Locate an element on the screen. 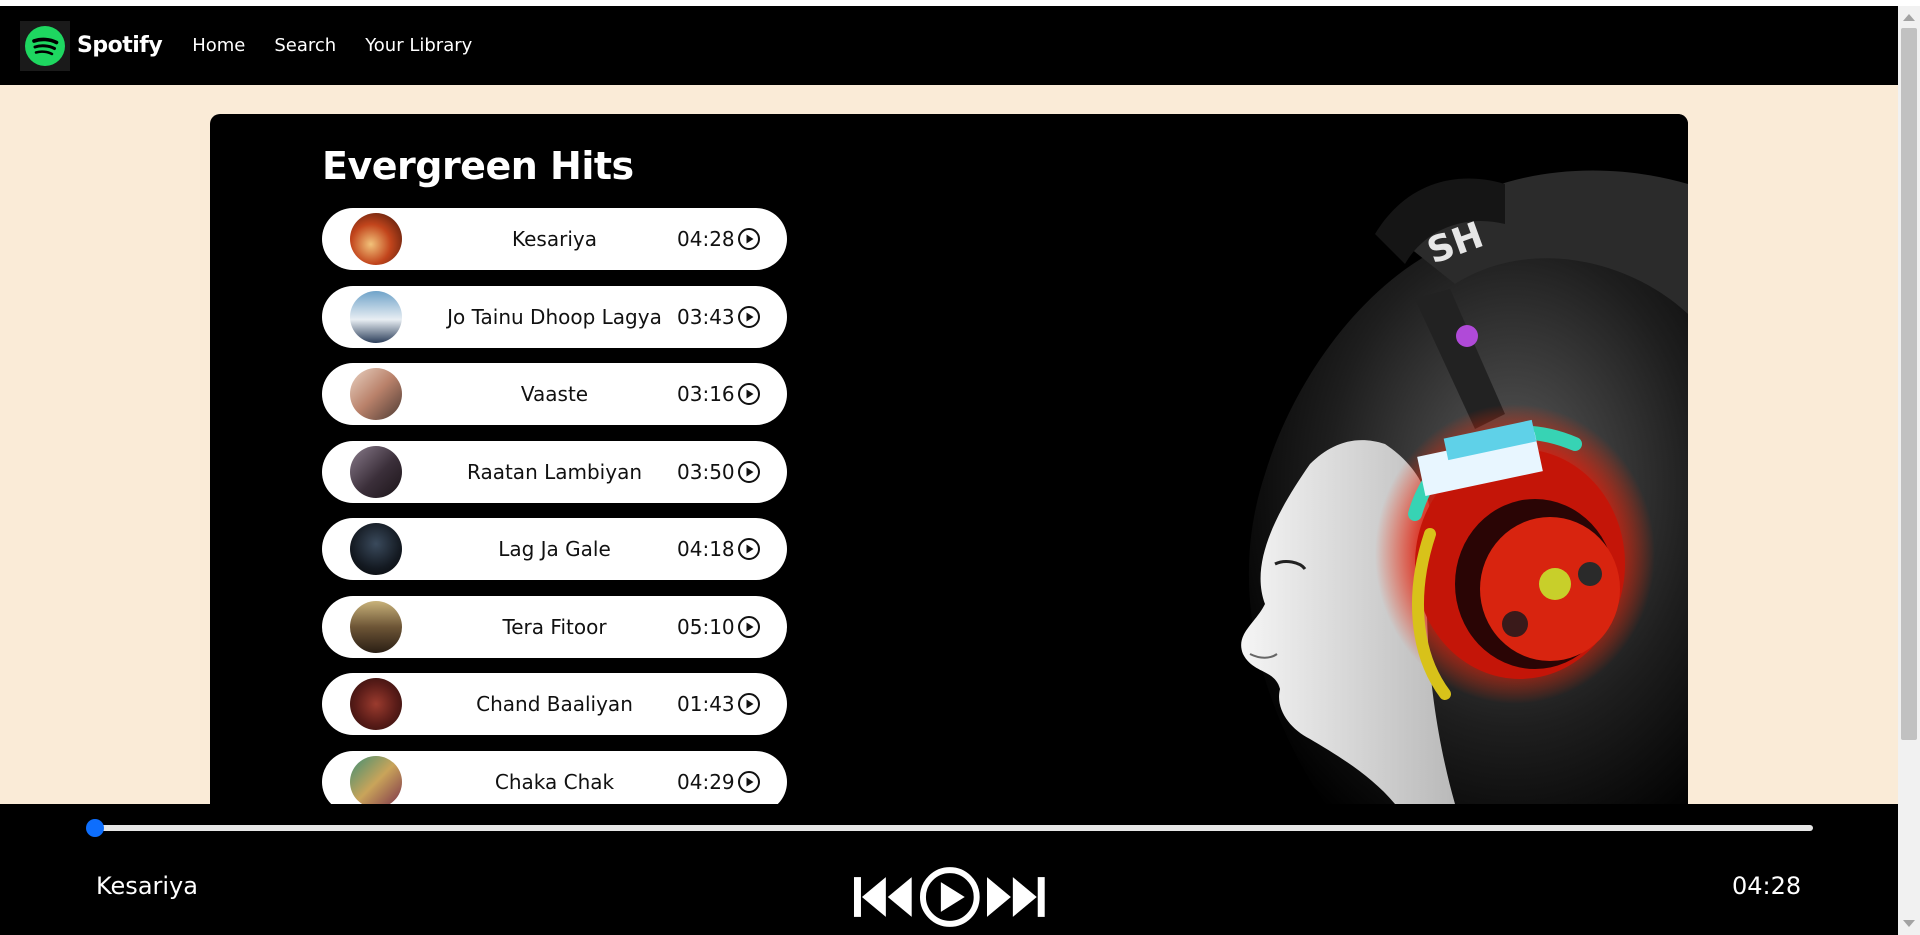 Image resolution: width=1920 pixels, height=935 pixels. page-scrollbar is located at coordinates (1909, 470).